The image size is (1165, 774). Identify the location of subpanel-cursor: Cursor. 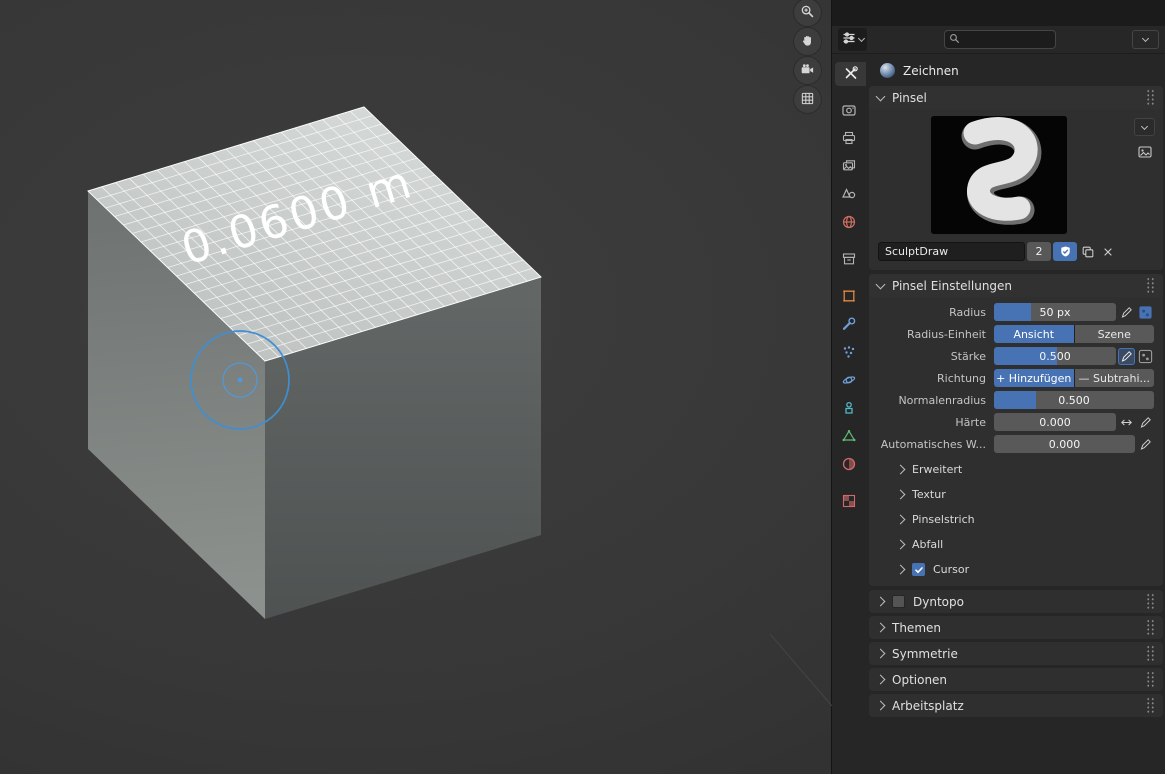
(1016, 569).